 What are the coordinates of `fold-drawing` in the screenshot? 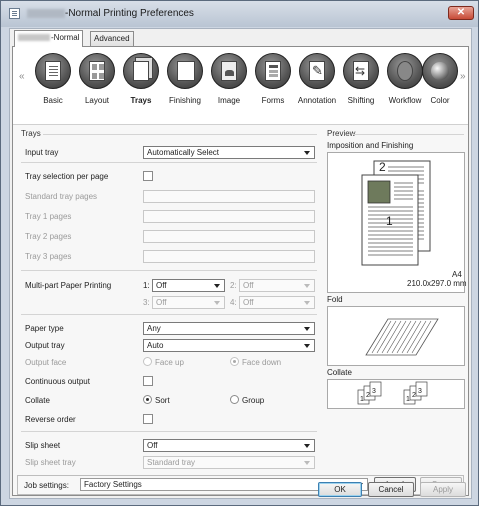 It's located at (402, 337).